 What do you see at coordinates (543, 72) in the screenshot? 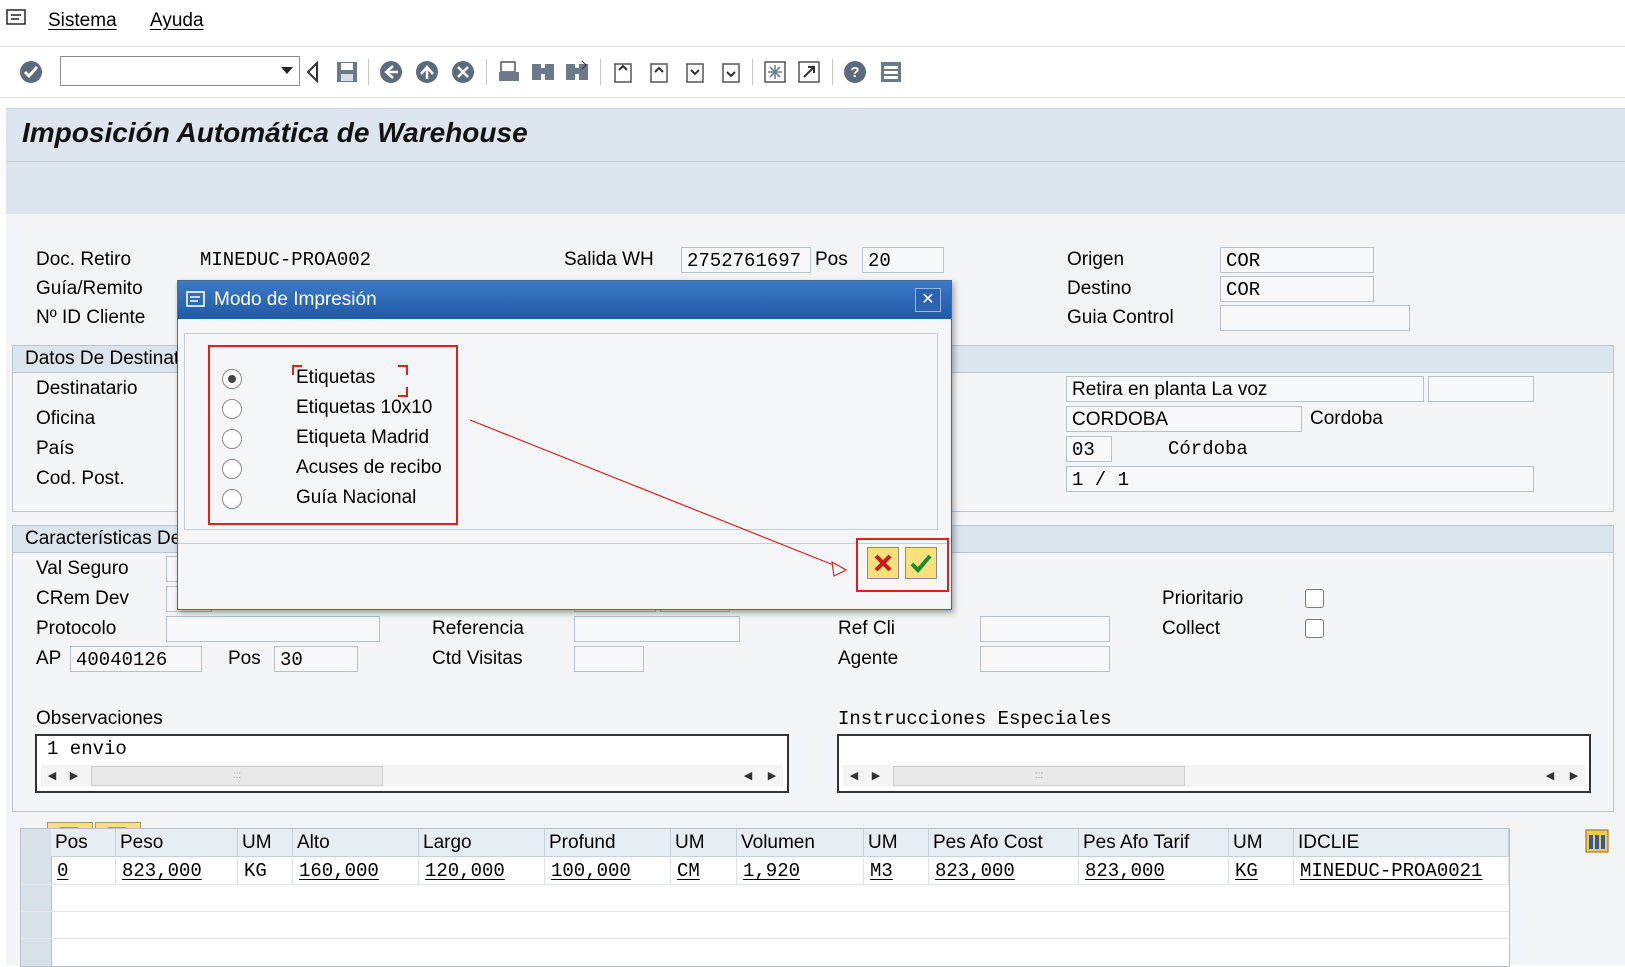
I see `find-icon` at bounding box center [543, 72].